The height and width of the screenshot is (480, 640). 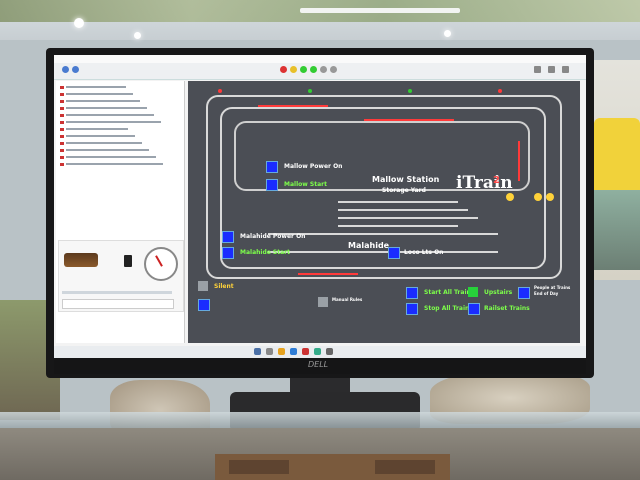 I want to click on start-all-trains-button, so click(x=412, y=293).